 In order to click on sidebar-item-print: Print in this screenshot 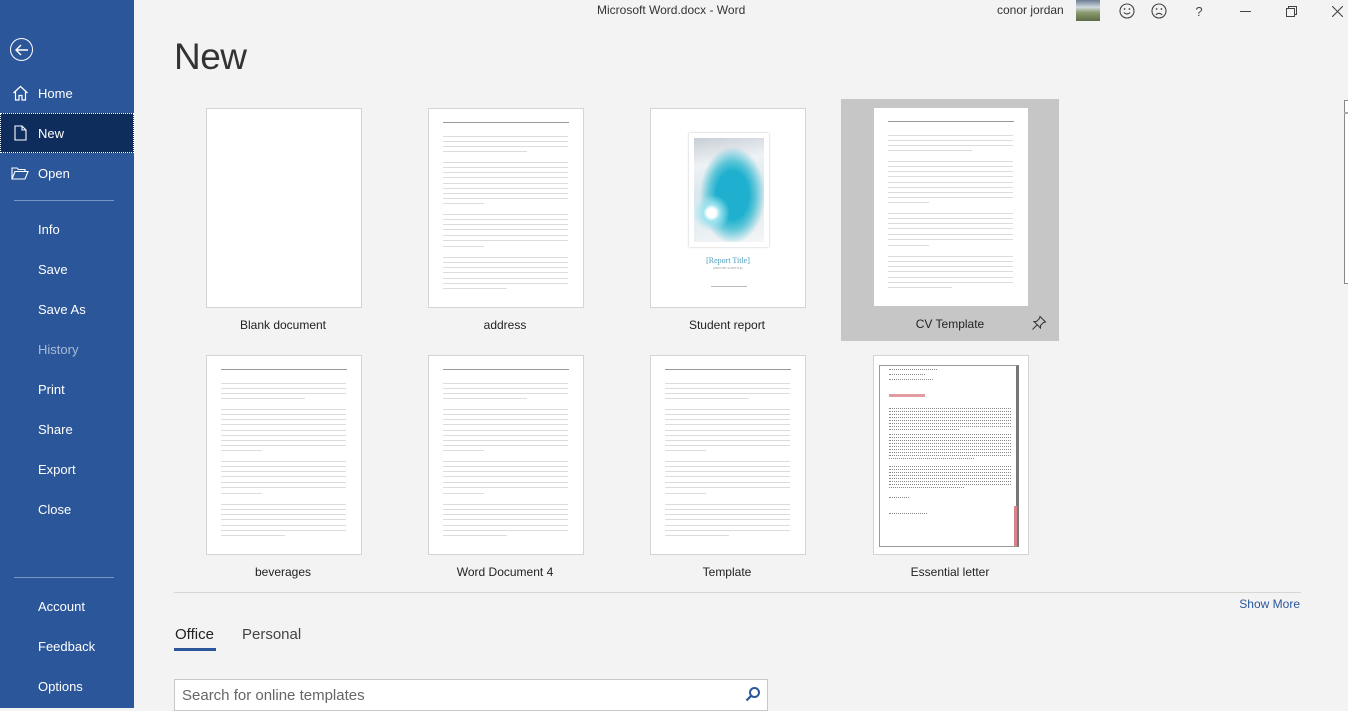, I will do `click(67, 389)`.